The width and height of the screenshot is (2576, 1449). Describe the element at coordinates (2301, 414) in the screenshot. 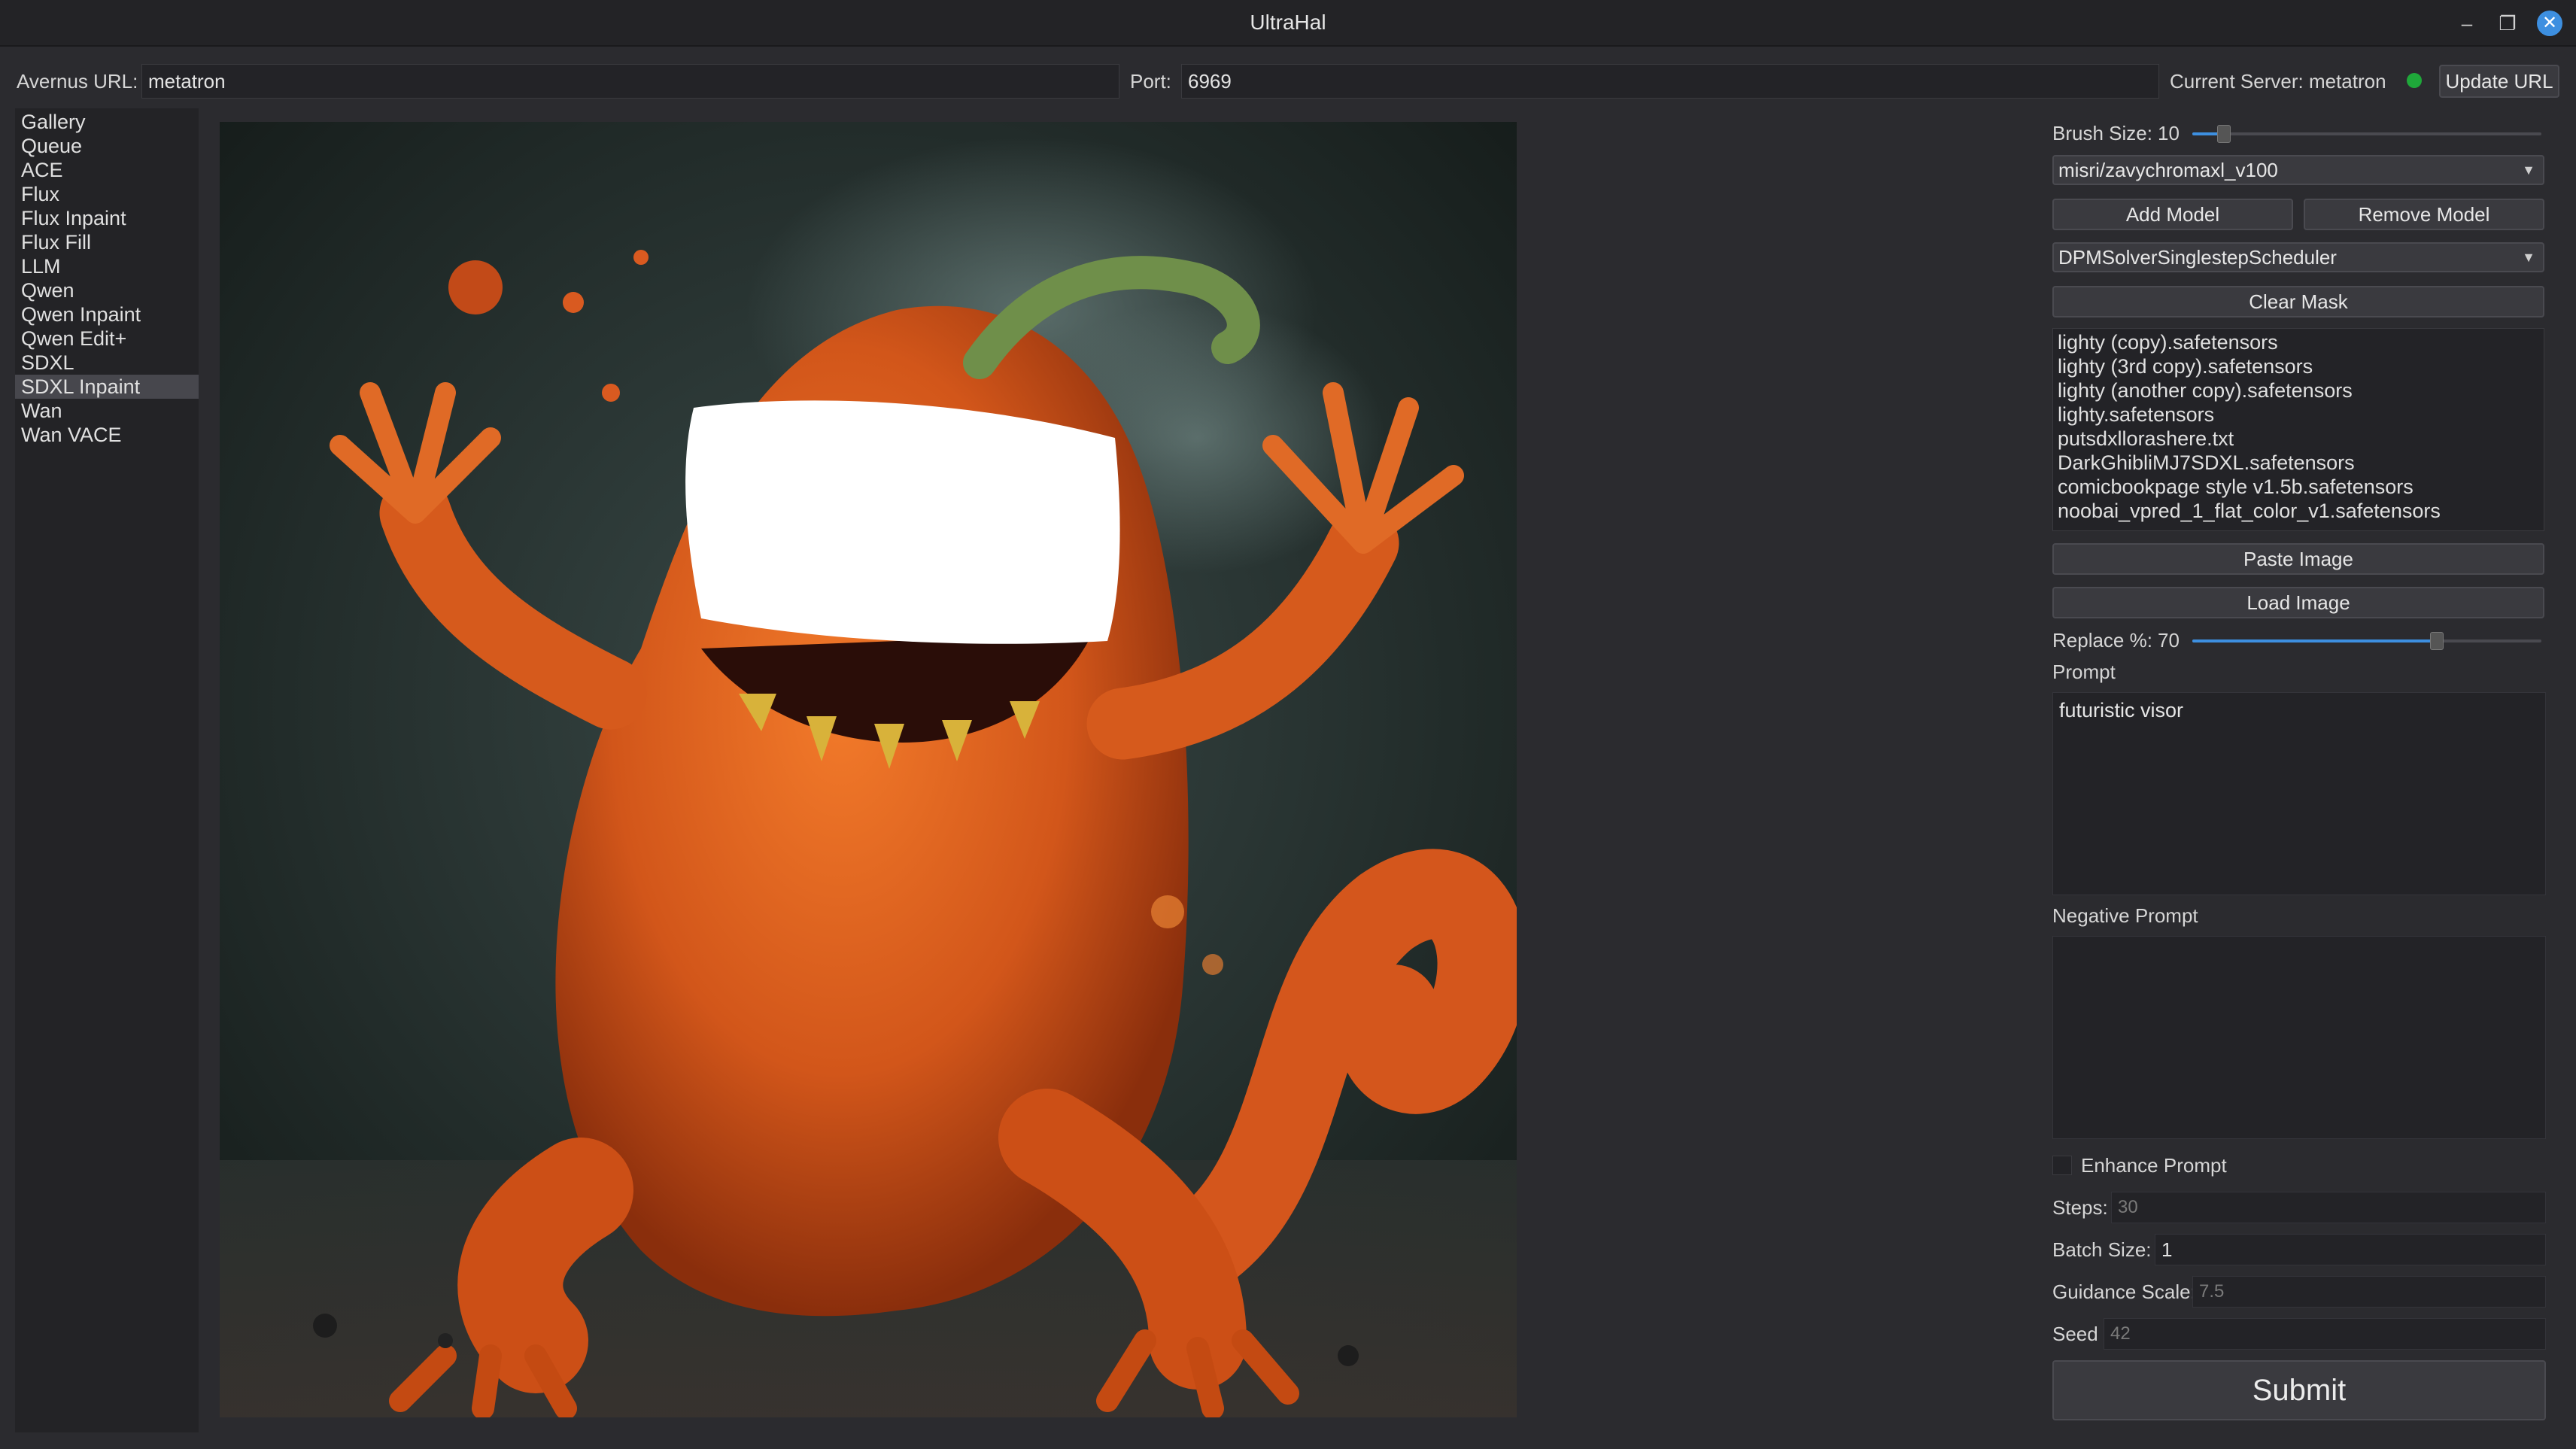

I see `list-item: lighty.safetensors` at that location.